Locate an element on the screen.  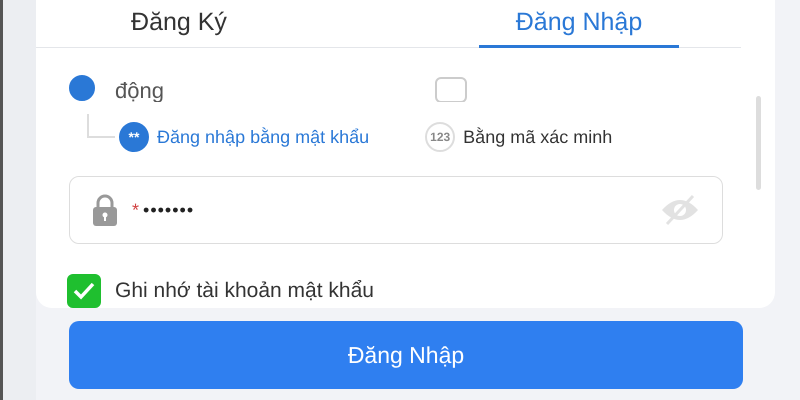
checkmark-icon is located at coordinates (84, 291).